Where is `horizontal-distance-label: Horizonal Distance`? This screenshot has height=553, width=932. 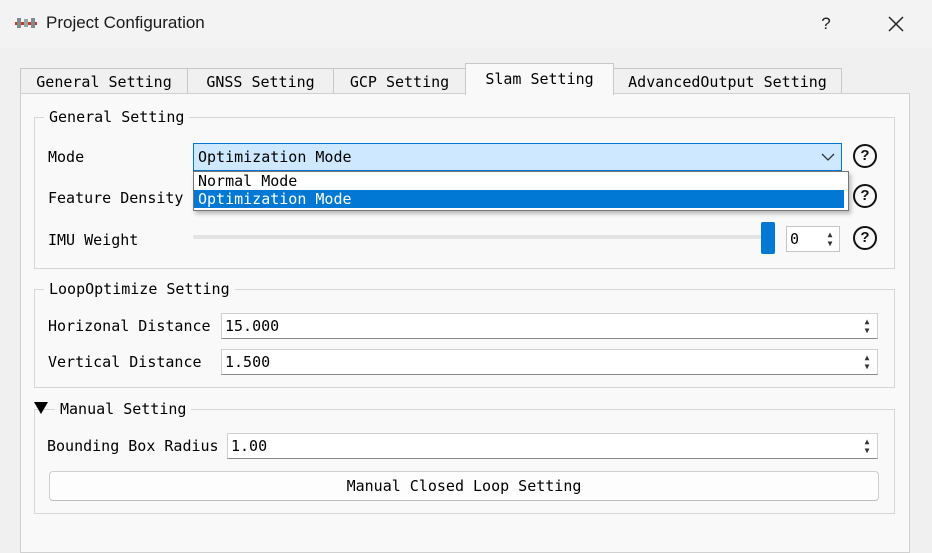 horizontal-distance-label: Horizonal Distance is located at coordinates (129, 326).